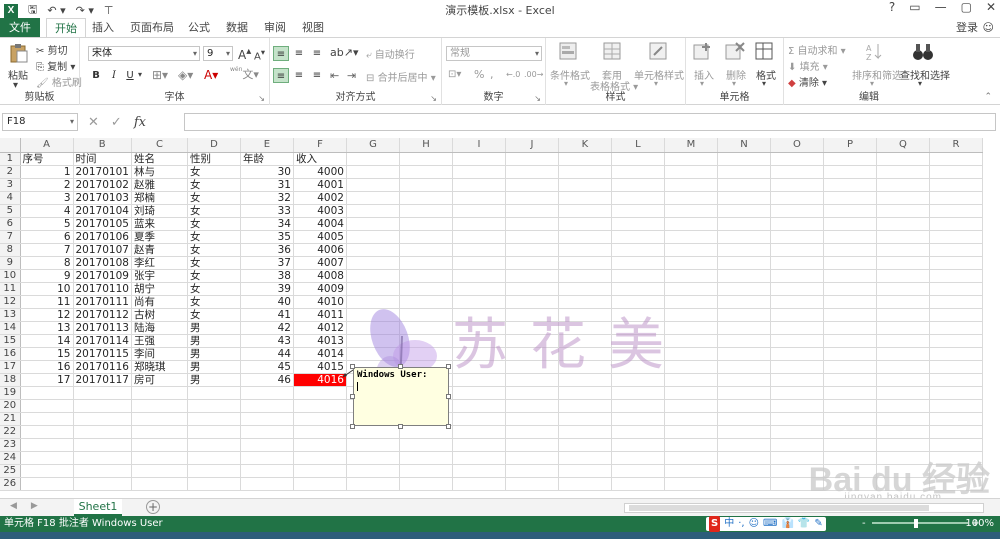 The image size is (1000, 539). Describe the element at coordinates (766, 524) in the screenshot. I see `ime-toolbar: S 中 ·, ☺ ⌨ 👔 👕 ✎` at that location.